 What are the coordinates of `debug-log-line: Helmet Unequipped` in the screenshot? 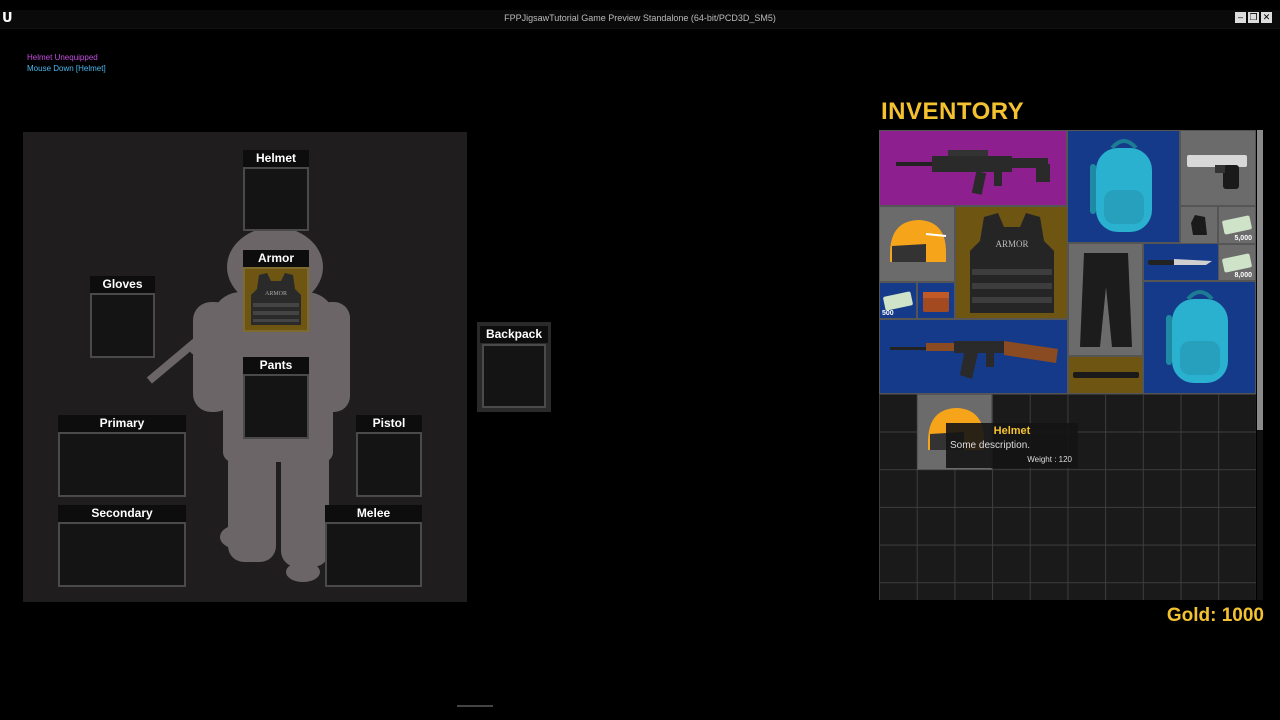 It's located at (62, 57).